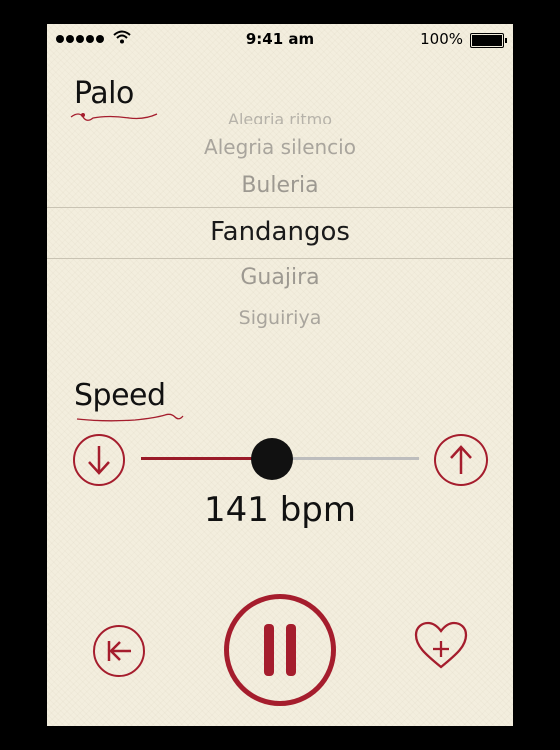 This screenshot has width=560, height=750. What do you see at coordinates (488, 40) in the screenshot?
I see `battery-icon` at bounding box center [488, 40].